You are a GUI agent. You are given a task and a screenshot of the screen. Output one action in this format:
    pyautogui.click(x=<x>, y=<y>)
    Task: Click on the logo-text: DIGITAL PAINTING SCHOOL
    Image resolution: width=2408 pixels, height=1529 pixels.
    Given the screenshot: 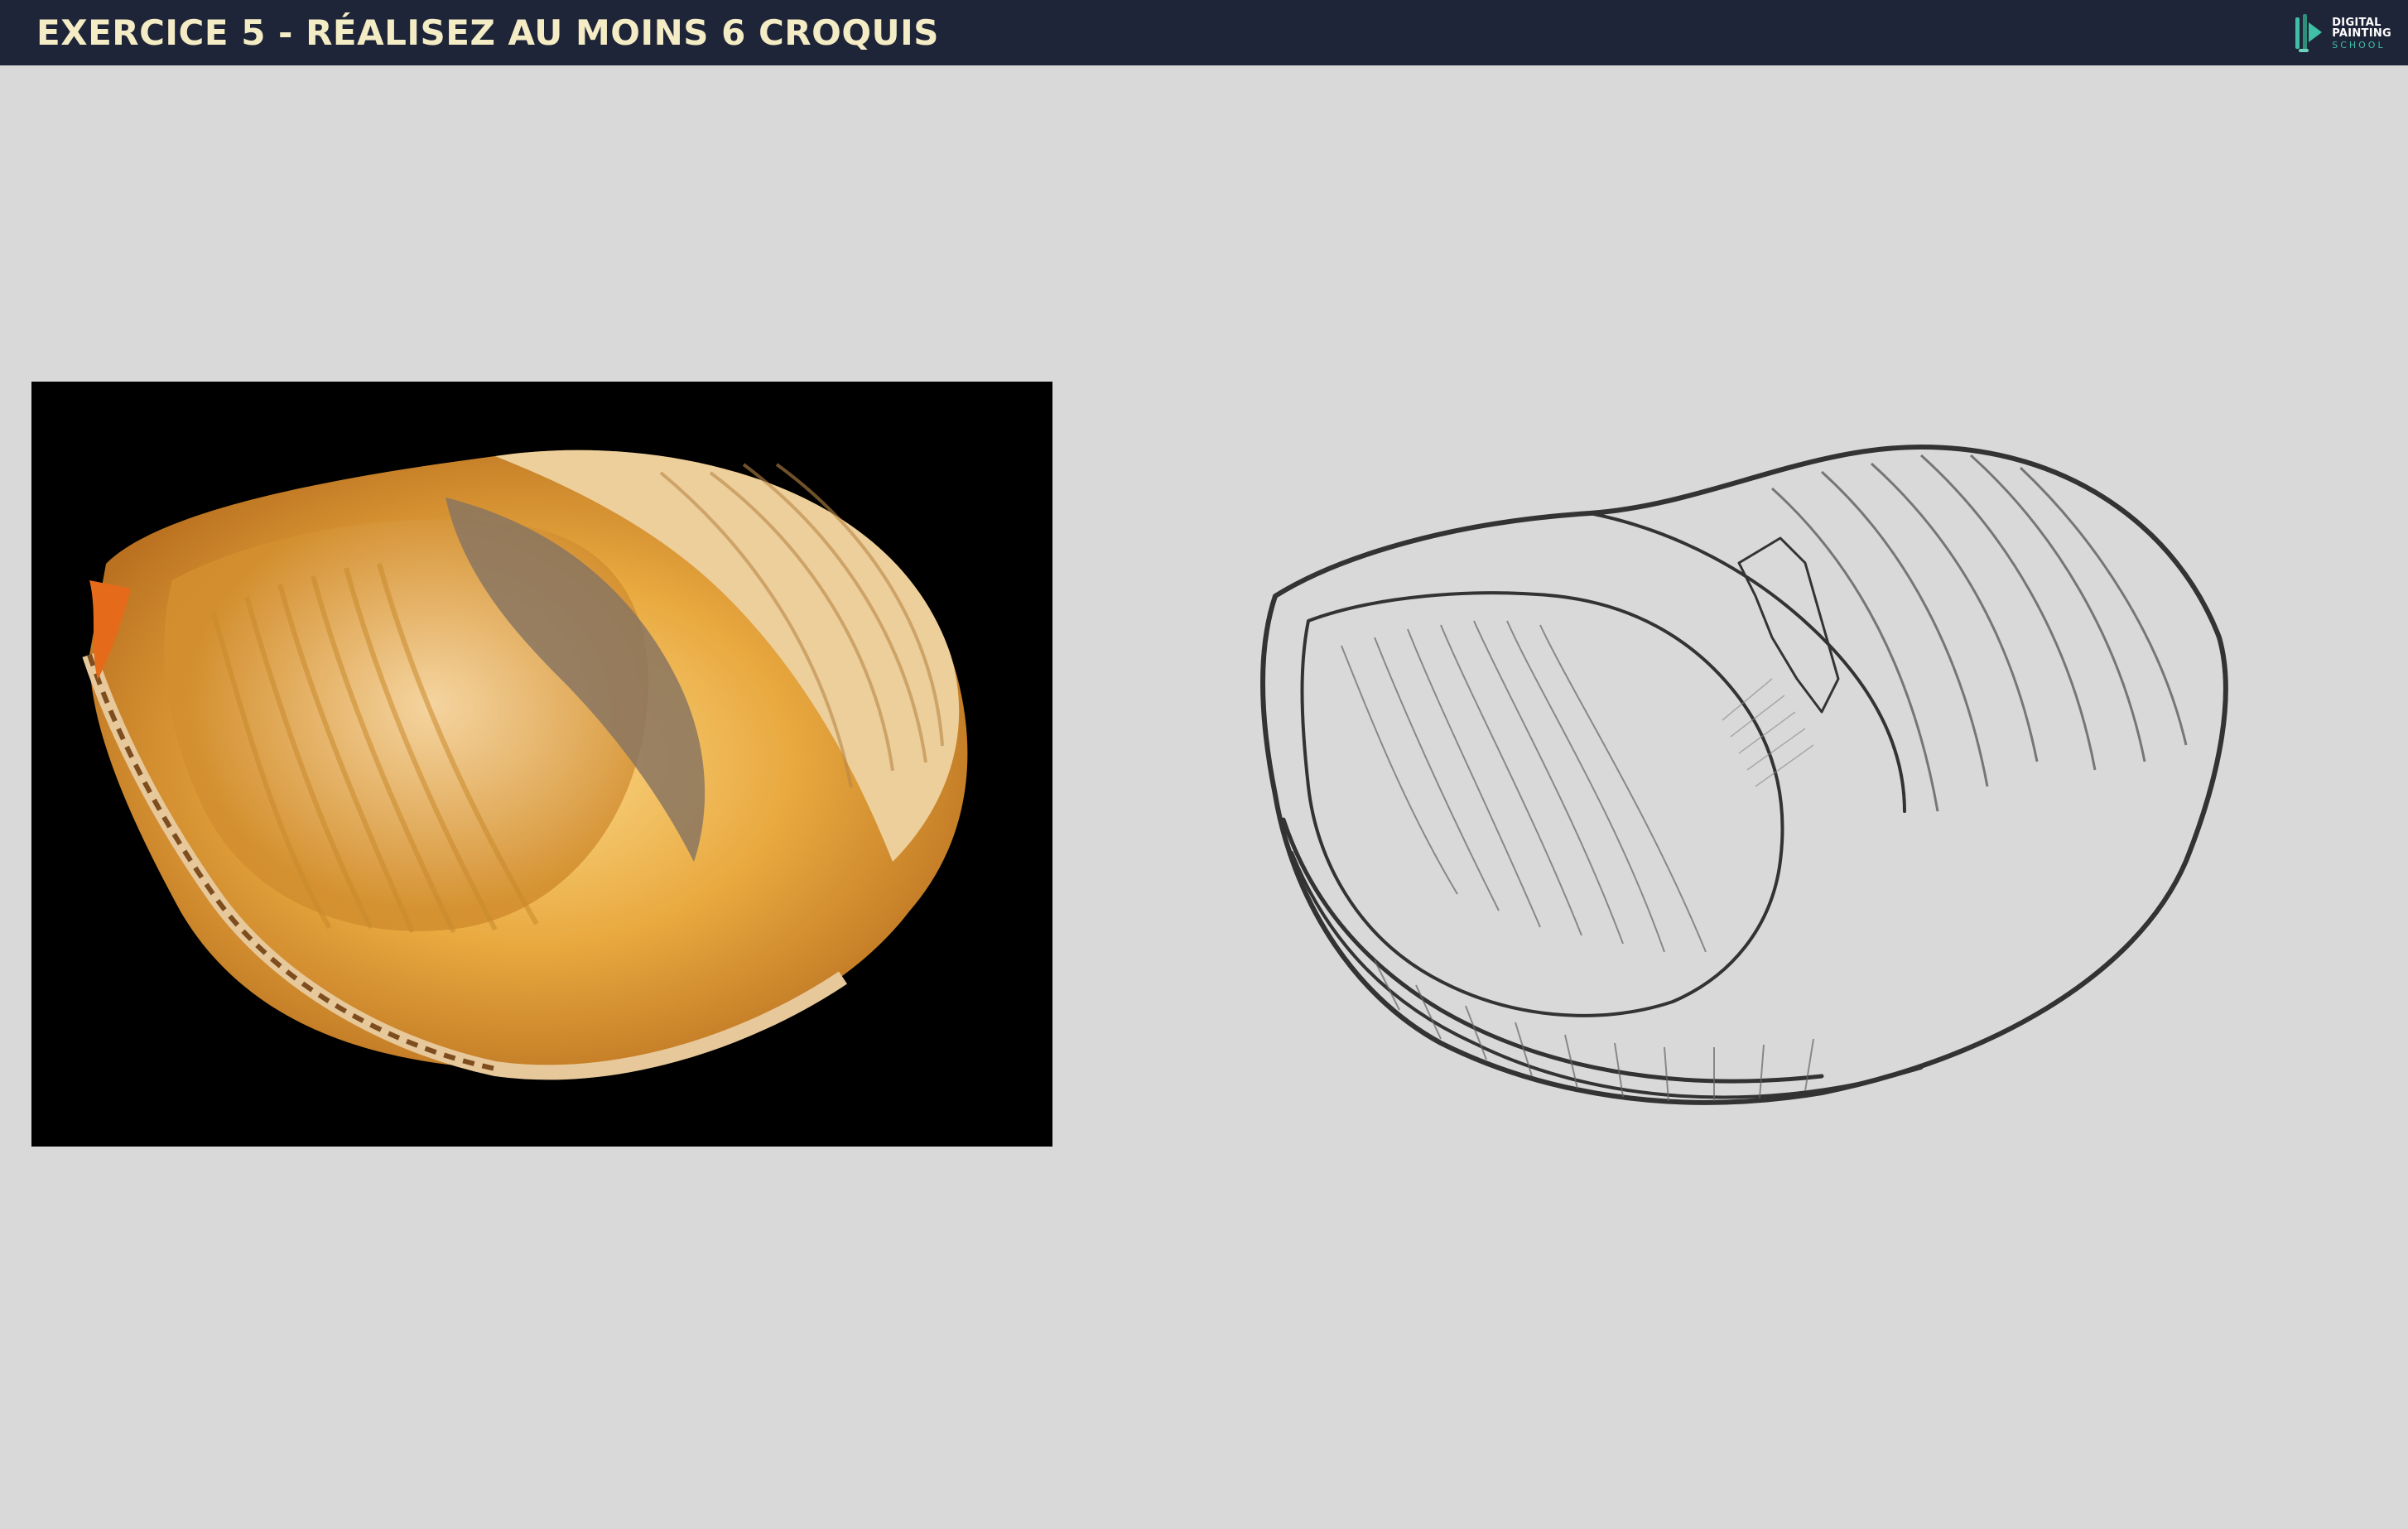 What is the action you would take?
    pyautogui.click(x=2361, y=33)
    